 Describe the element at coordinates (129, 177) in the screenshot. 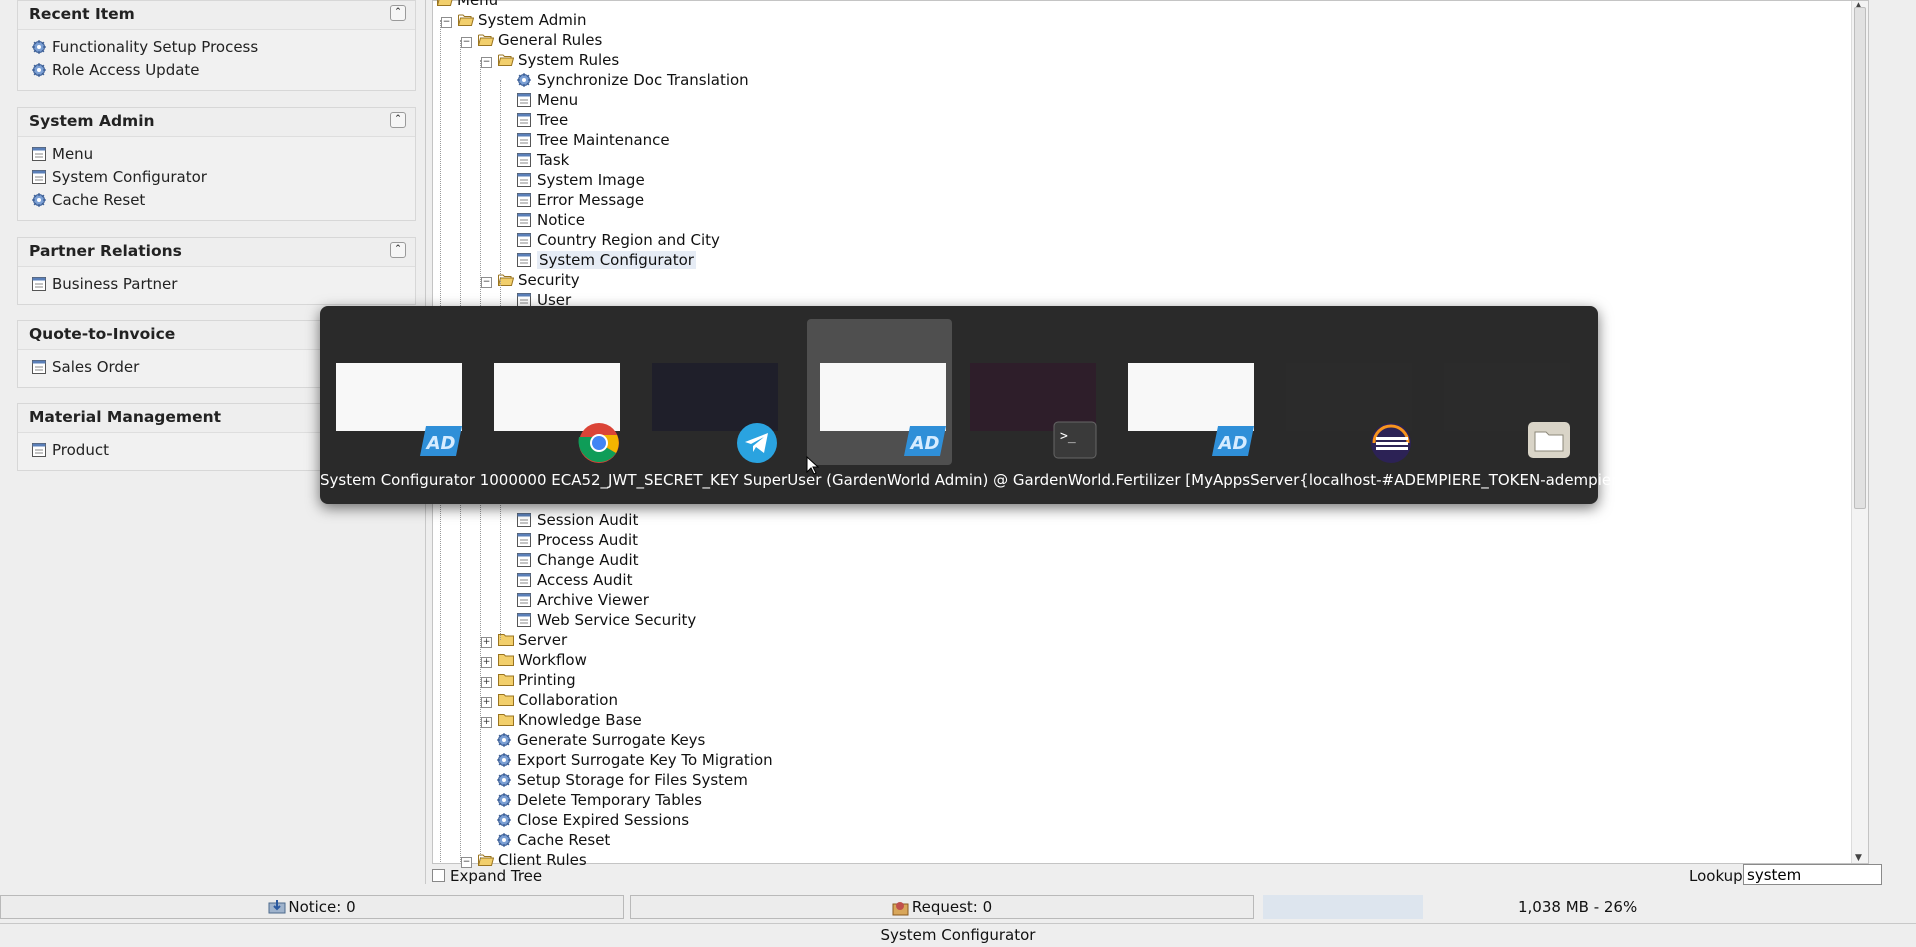

I see `sidebar-item-label: System Configurator` at that location.